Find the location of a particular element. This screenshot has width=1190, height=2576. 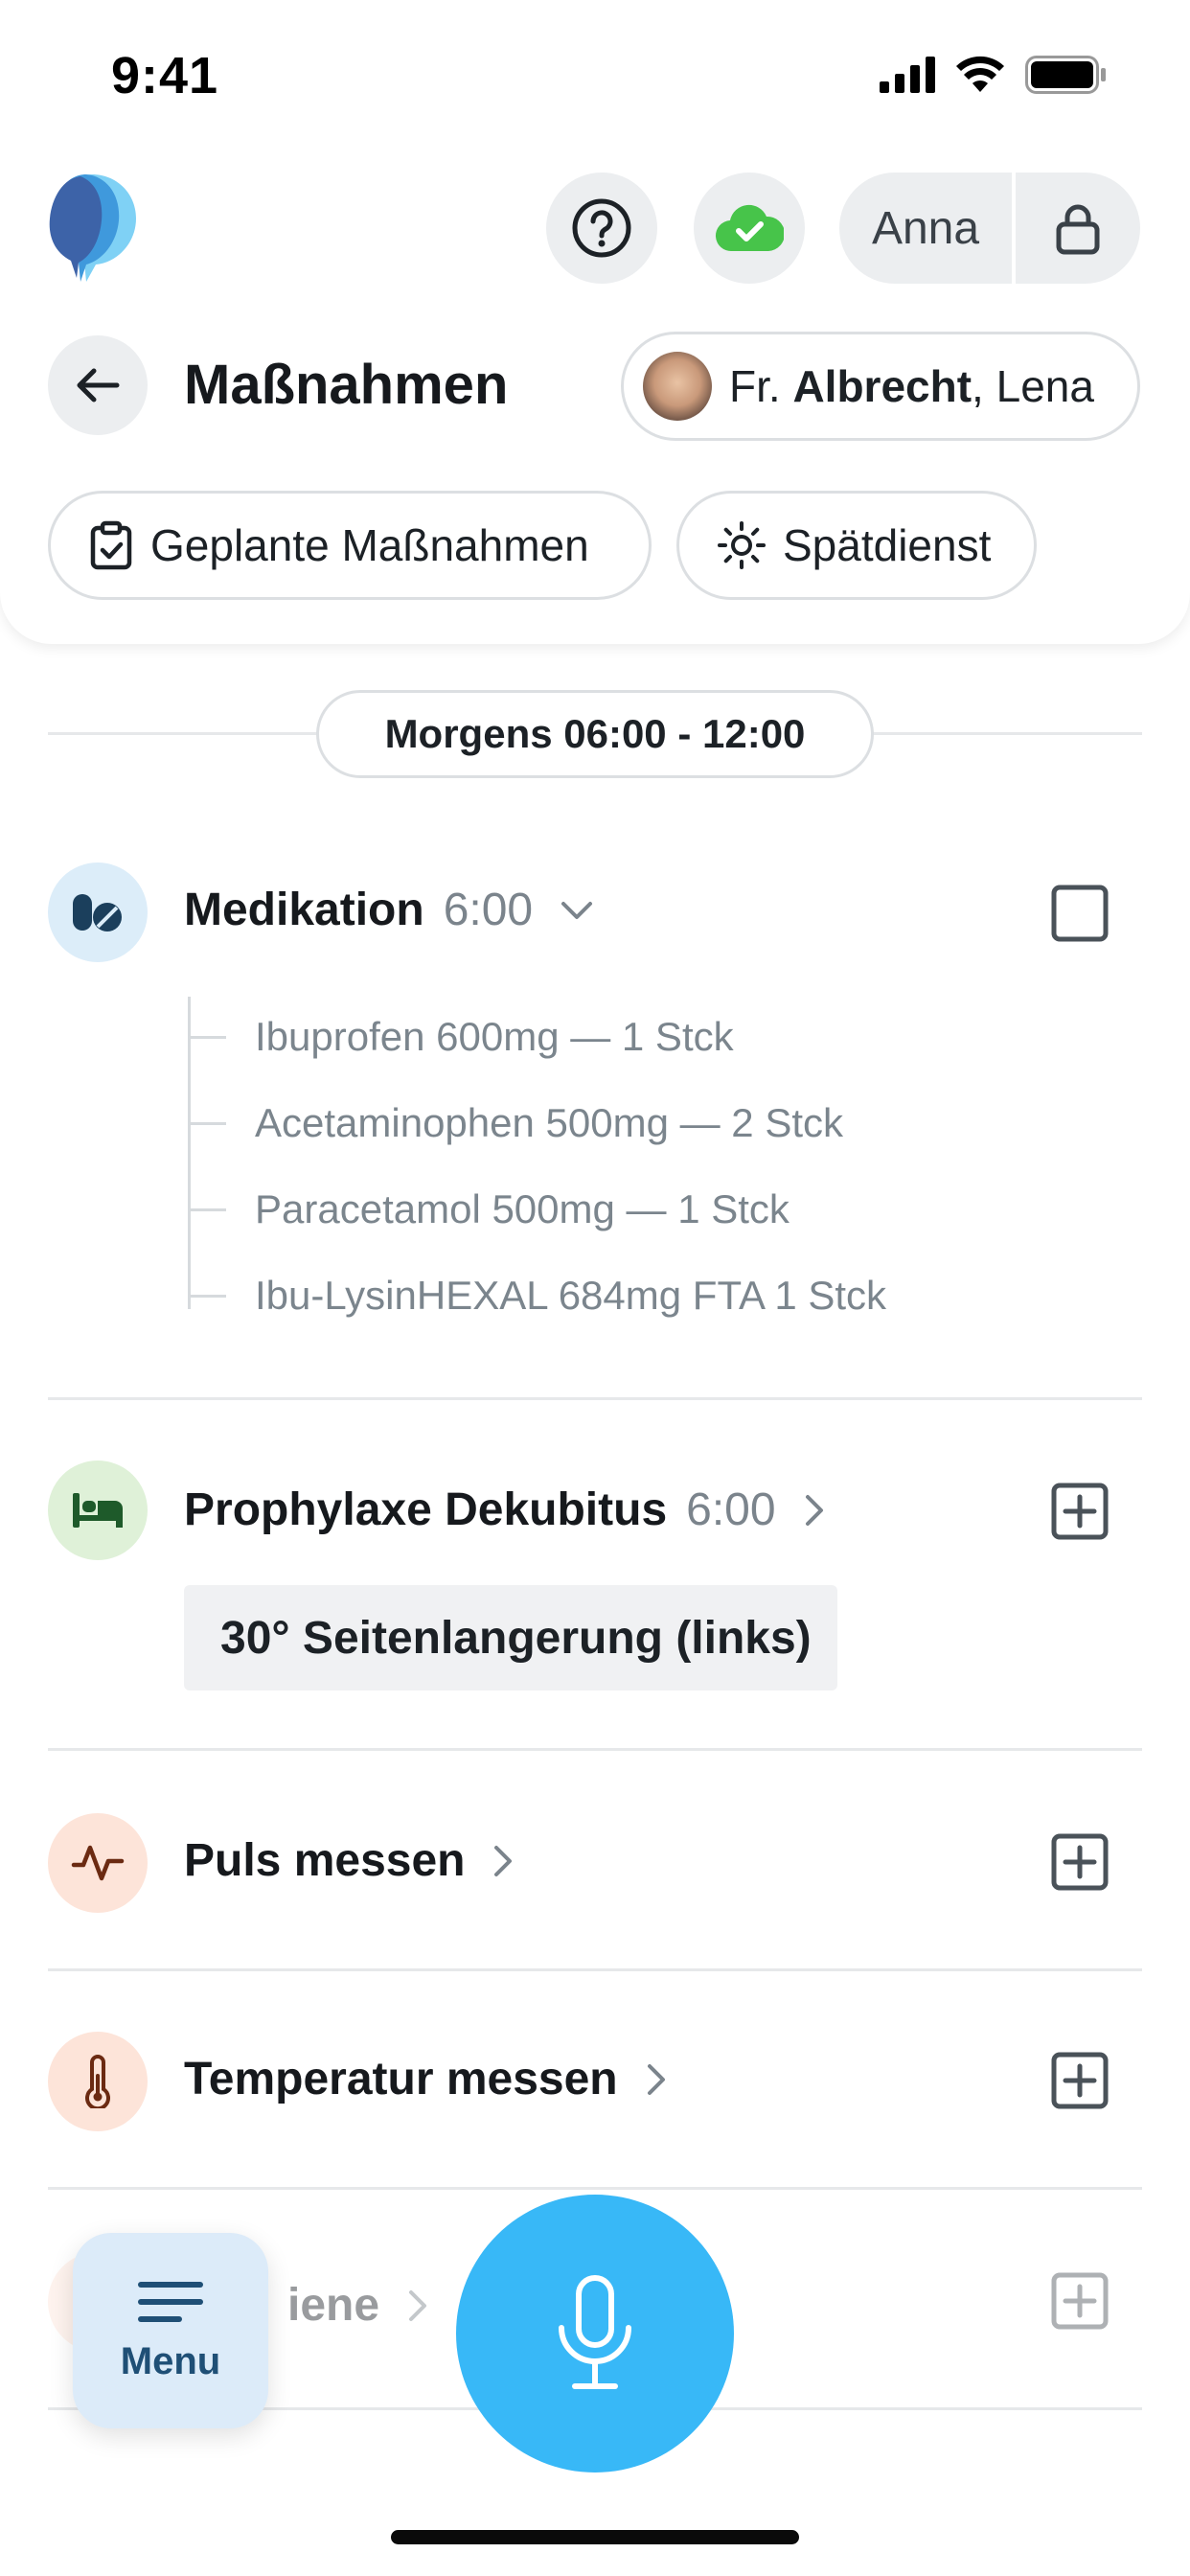

medication-item-text: Ibu-LysinHEXAL 684mg FTA 1 Stck is located at coordinates (571, 1295).